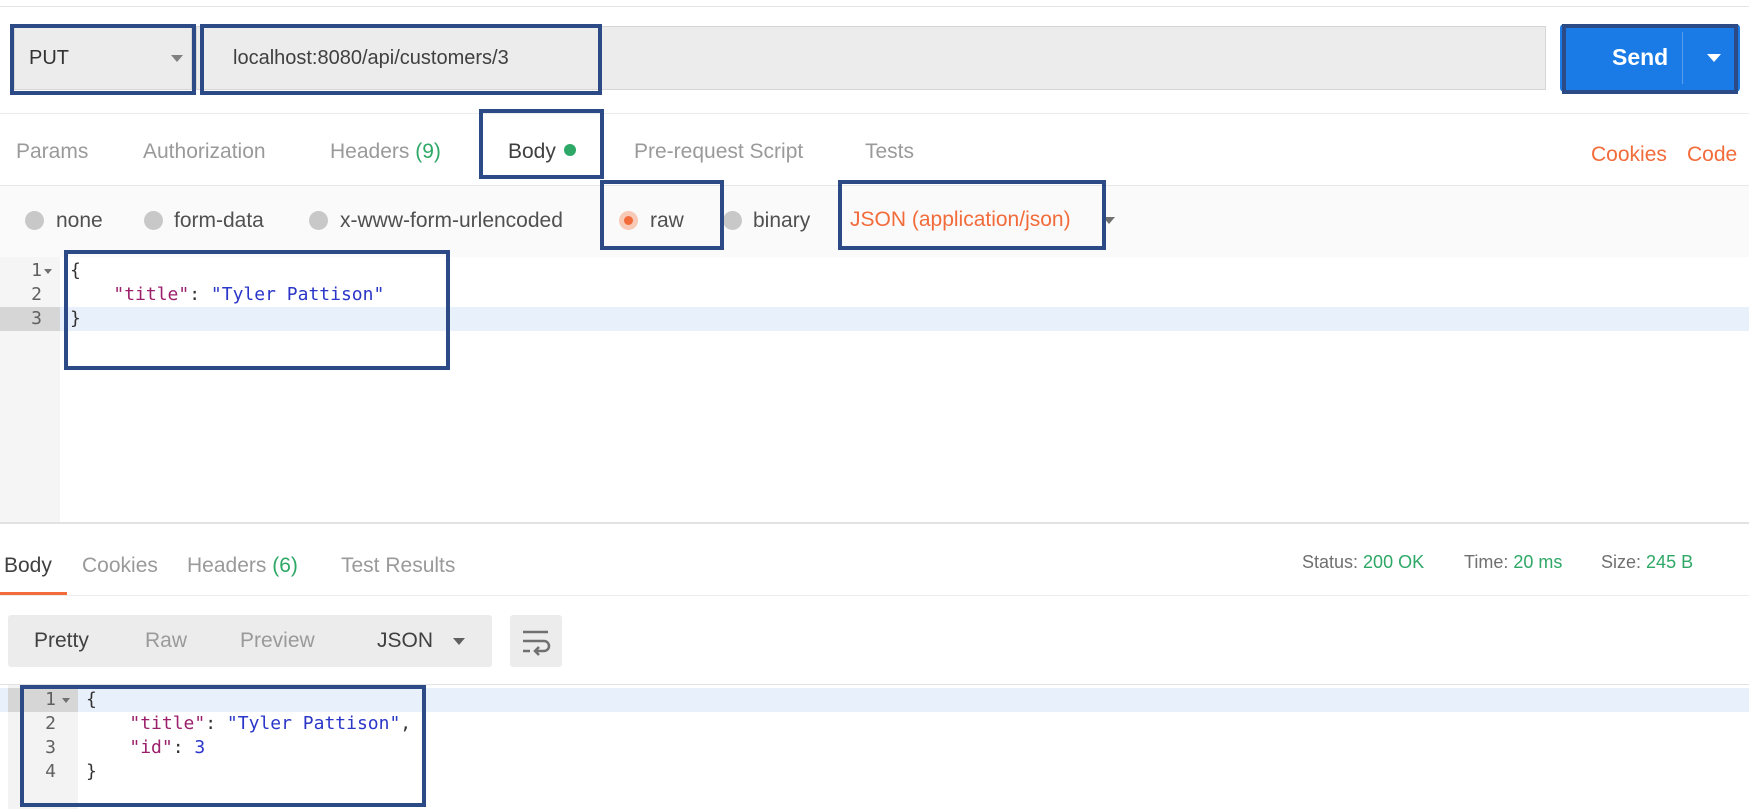  I want to click on response-tabs-divider, so click(874, 595).